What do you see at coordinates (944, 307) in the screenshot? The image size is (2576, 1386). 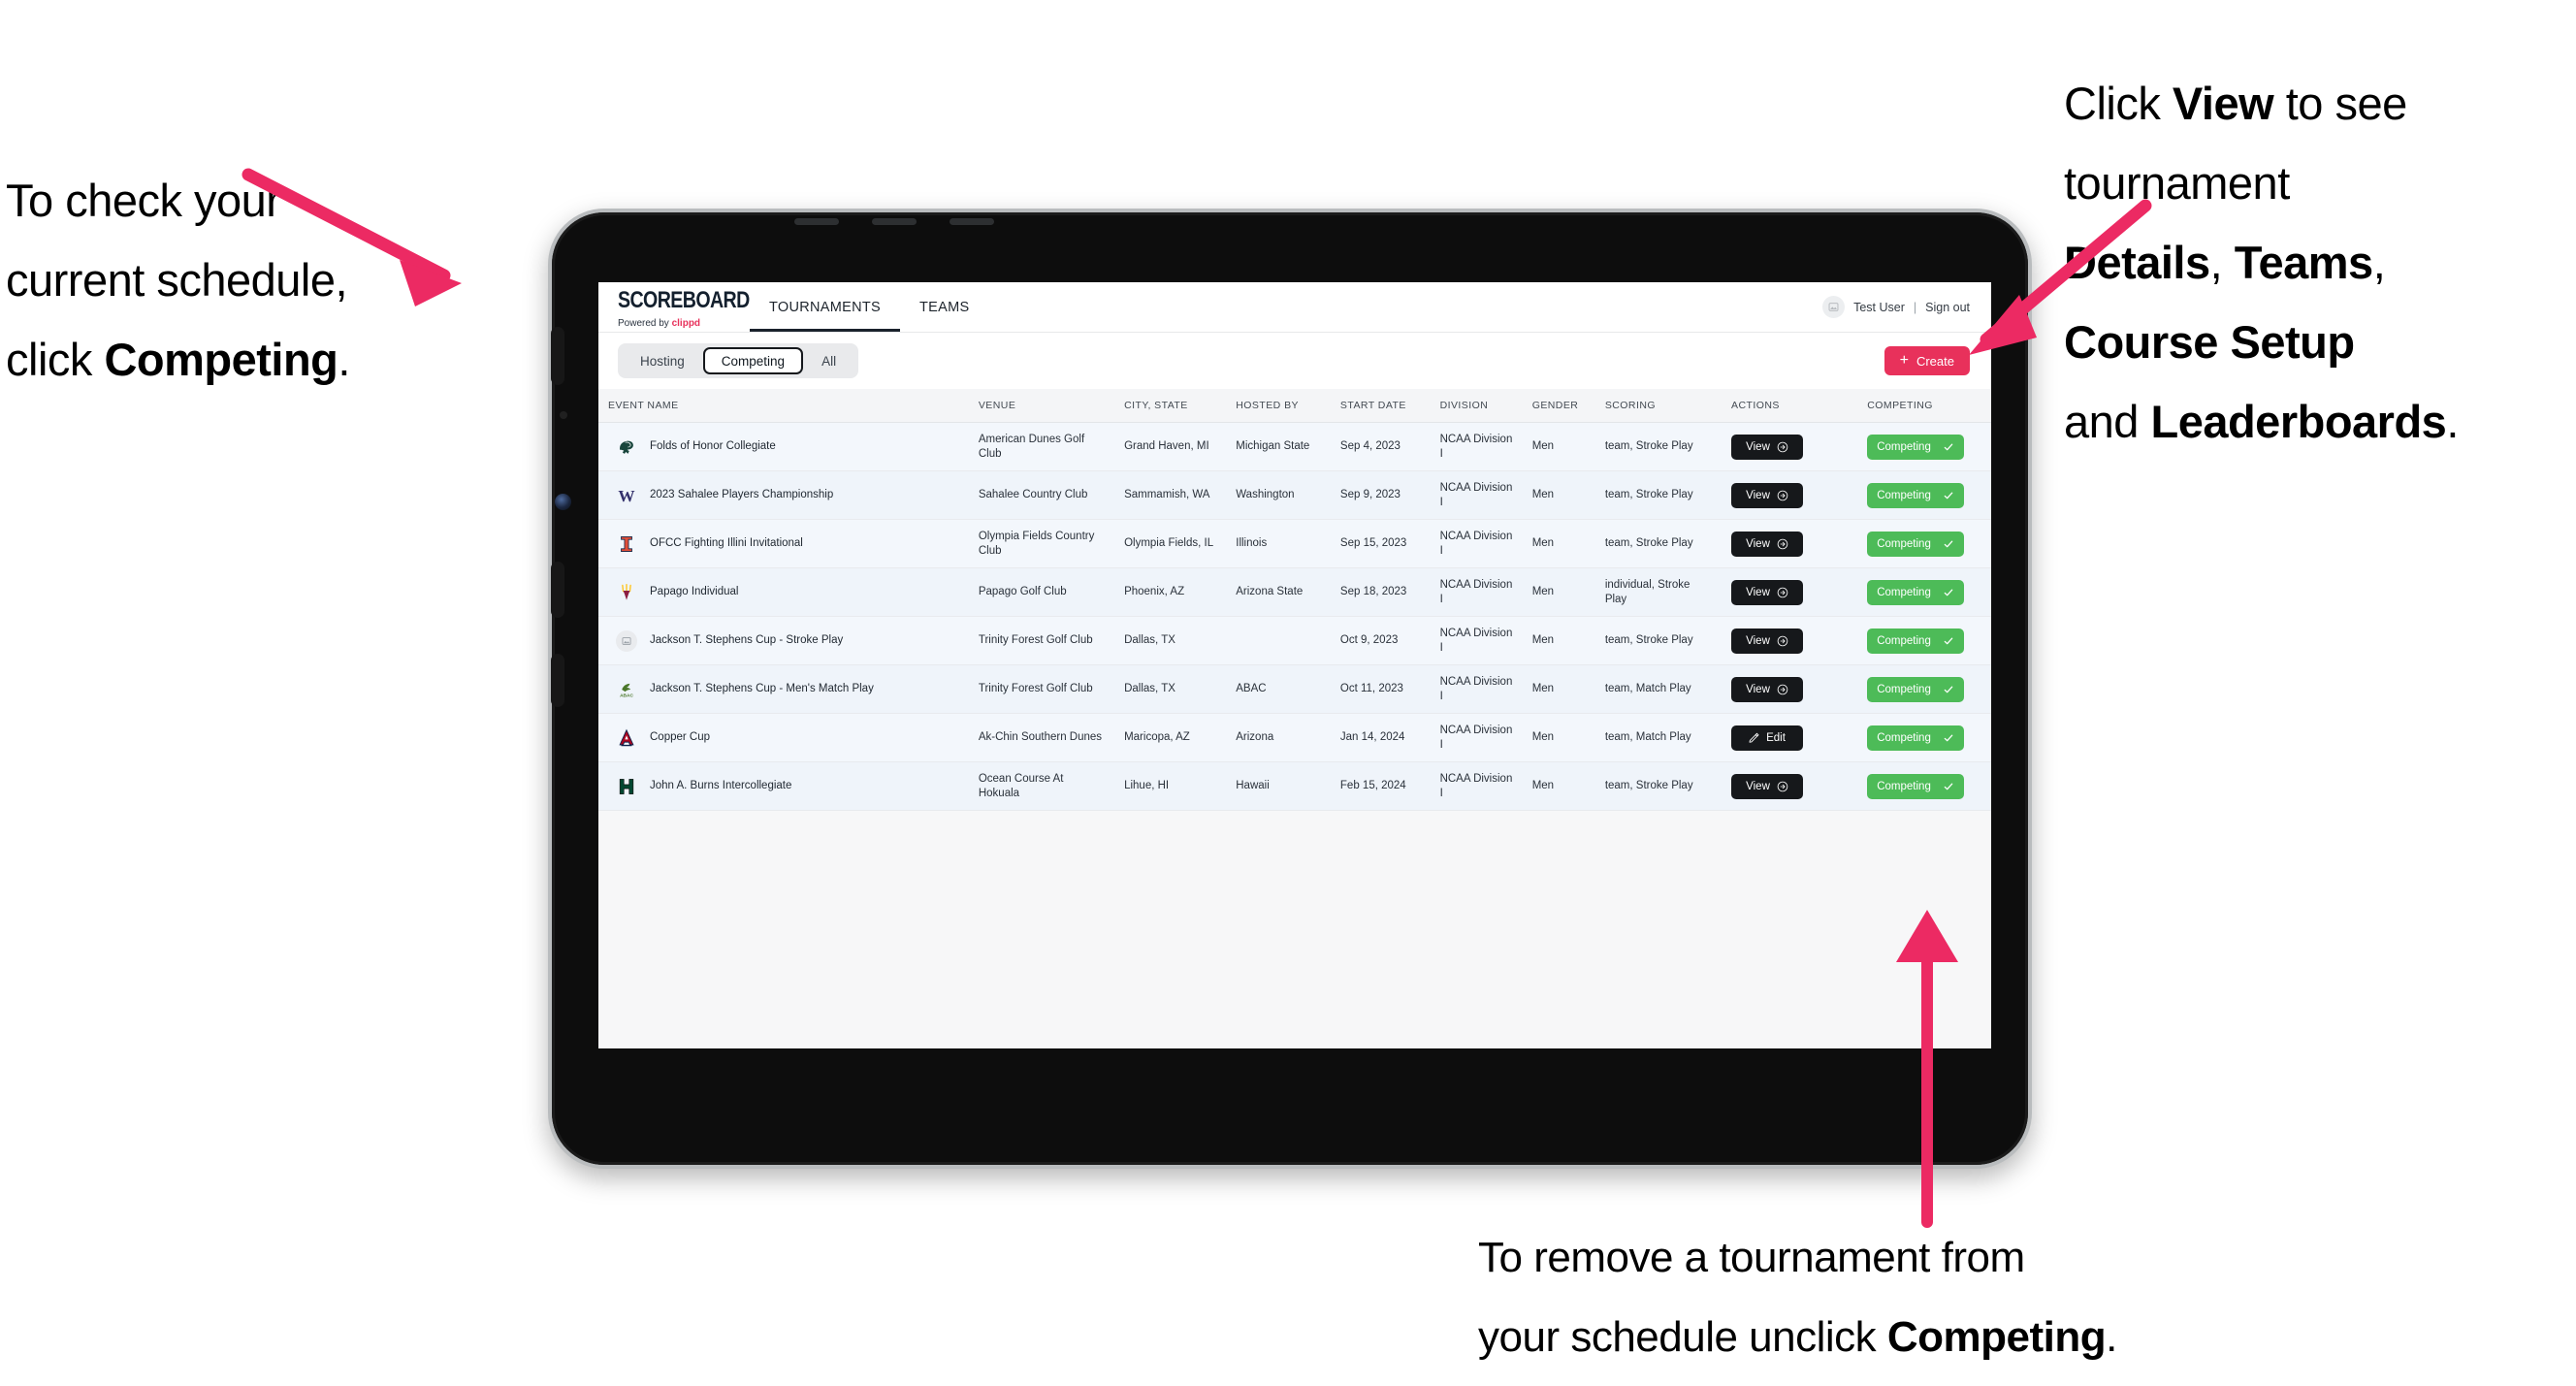 I see `nav-tab-teams: TEAMS` at bounding box center [944, 307].